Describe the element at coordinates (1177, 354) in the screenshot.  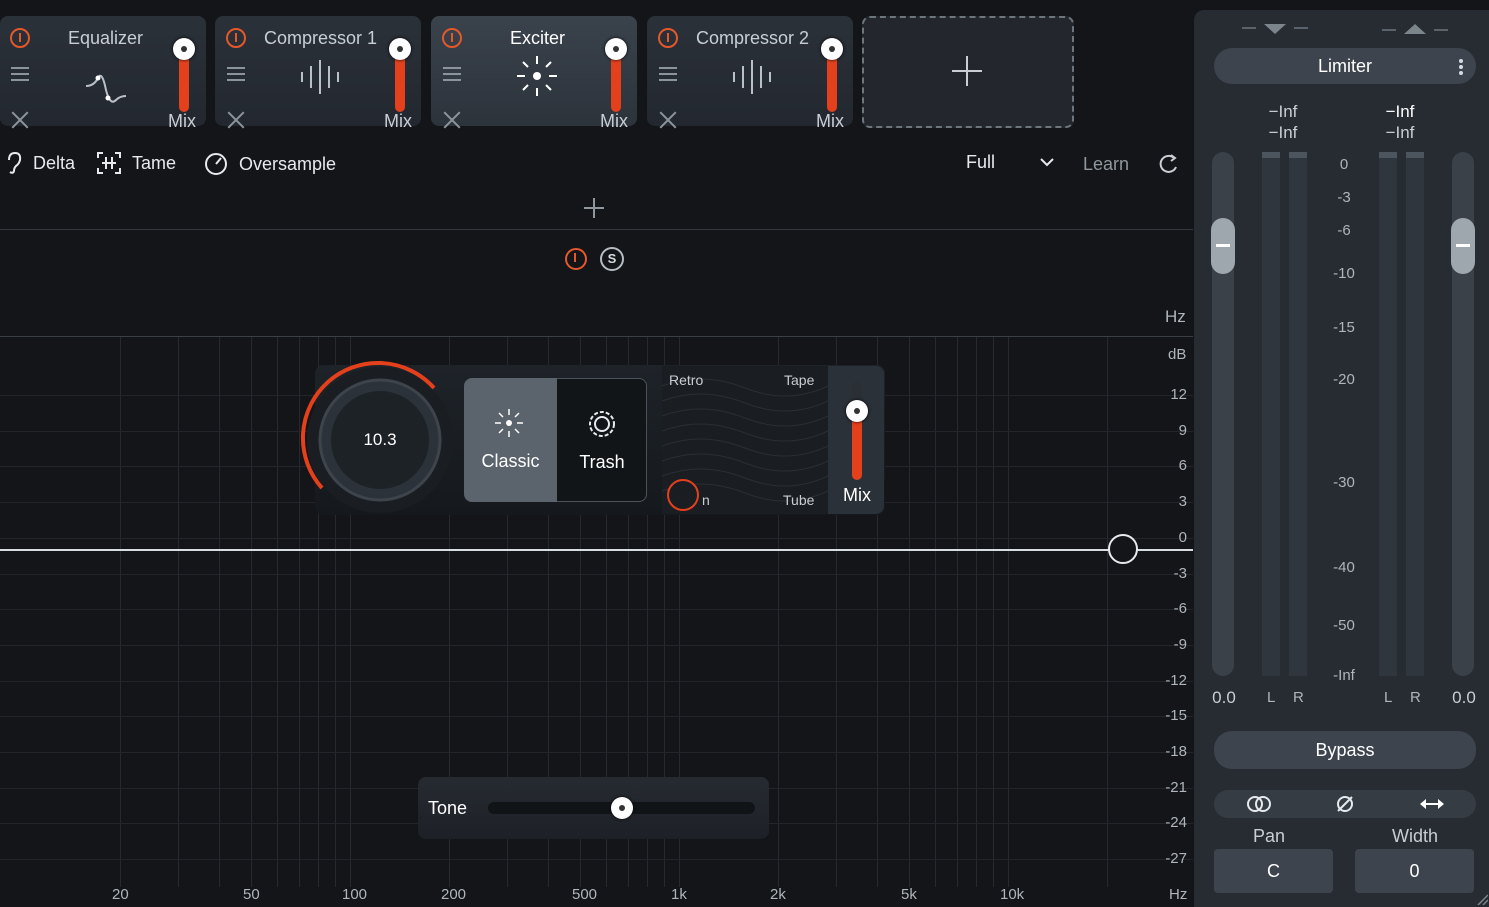
I see `db-unit: dB` at that location.